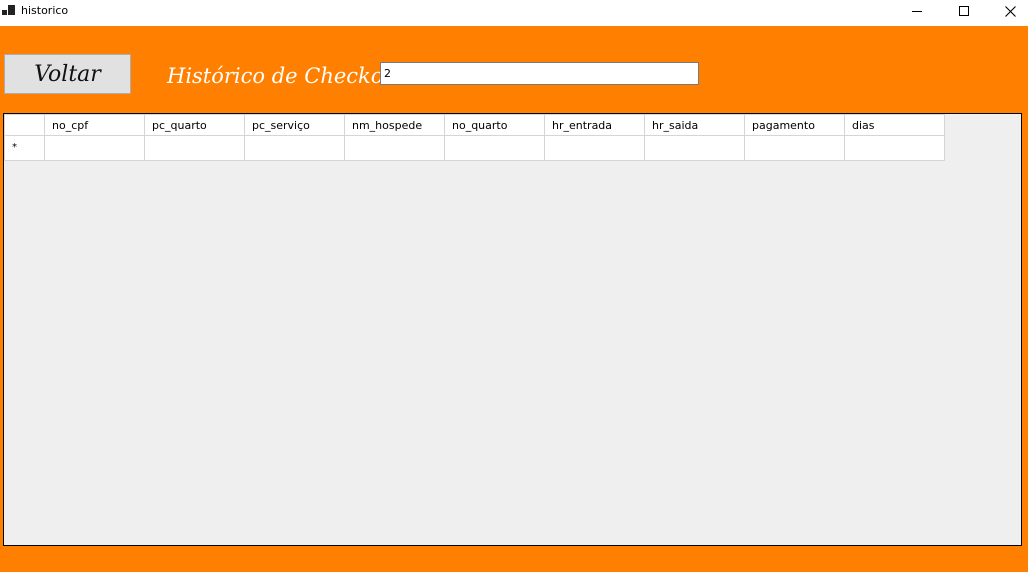 The image size is (1028, 572). What do you see at coordinates (394, 148) in the screenshot?
I see `new-row-cell-nm-hospede` at bounding box center [394, 148].